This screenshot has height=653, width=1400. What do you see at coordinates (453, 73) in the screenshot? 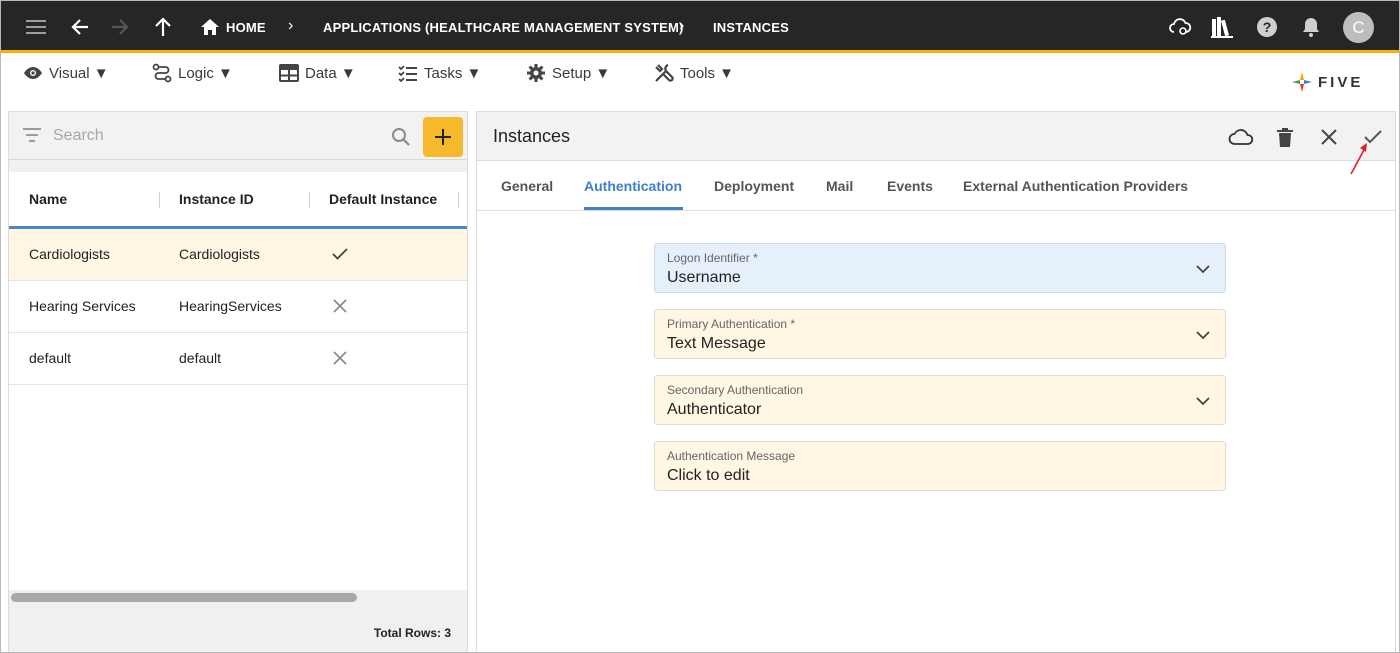
I see `menu-tasks-label: Tasks ▼` at bounding box center [453, 73].